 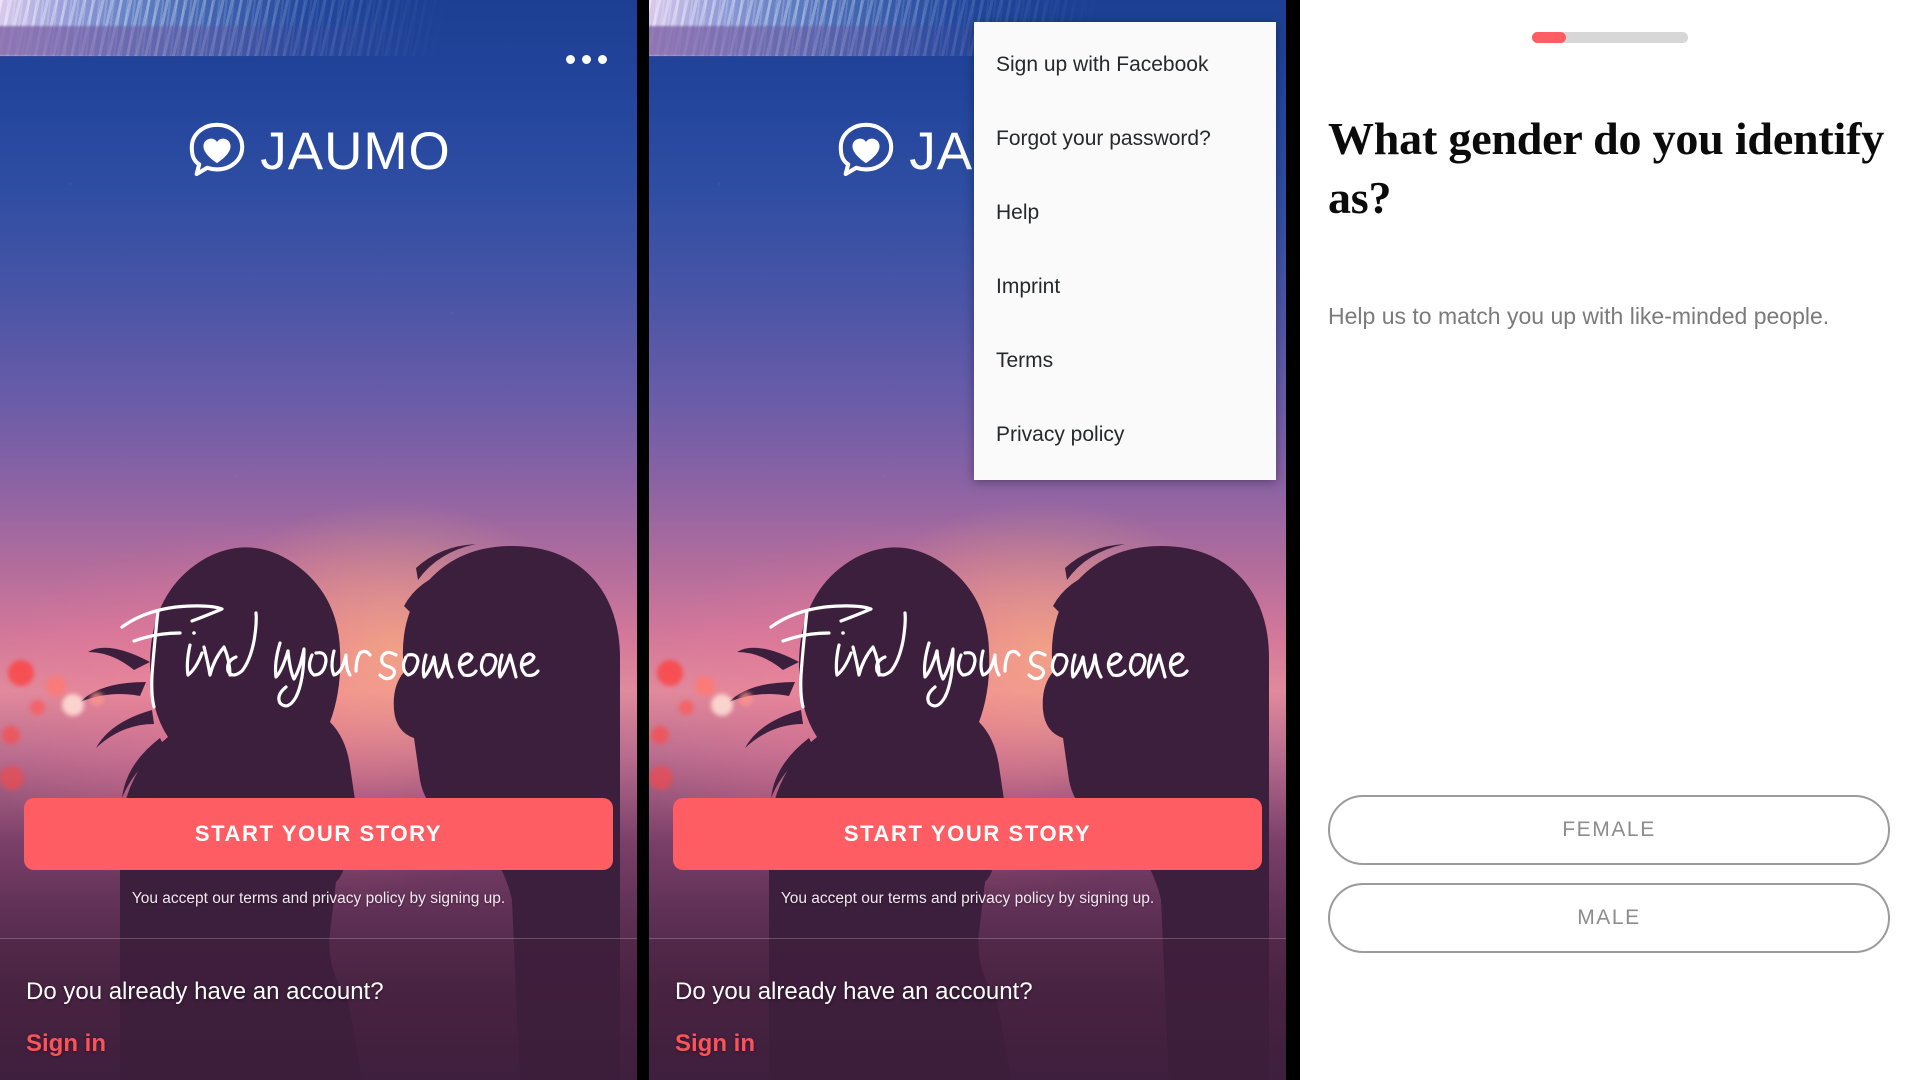 What do you see at coordinates (1606, 168) in the screenshot?
I see `page-title: What gender do you identify as?` at bounding box center [1606, 168].